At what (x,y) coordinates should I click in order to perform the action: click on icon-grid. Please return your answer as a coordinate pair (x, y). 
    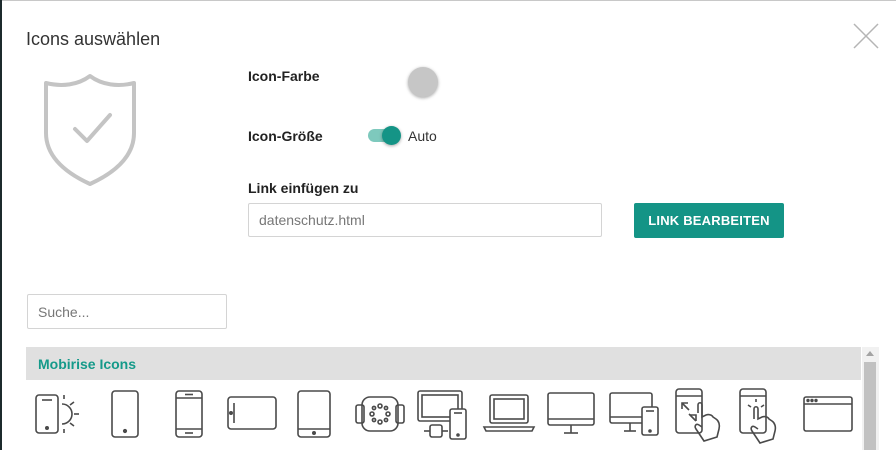
    Looking at the image, I should click on (443, 417).